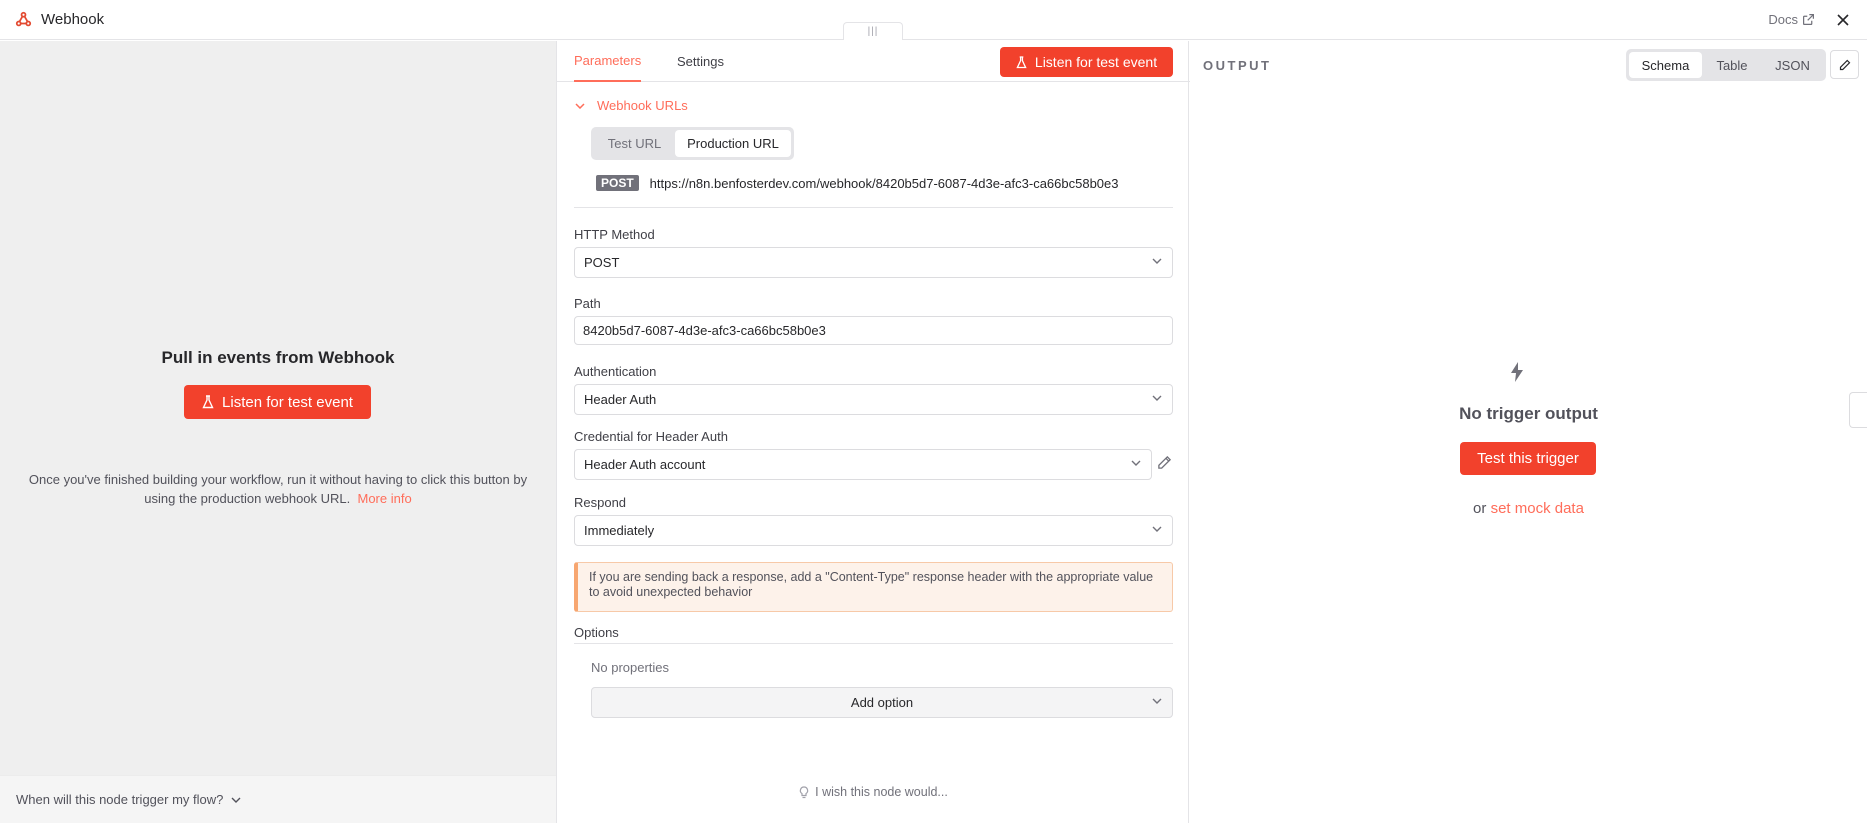 The image size is (1867, 823). What do you see at coordinates (602, 262) in the screenshot?
I see `http-method-value: POST` at bounding box center [602, 262].